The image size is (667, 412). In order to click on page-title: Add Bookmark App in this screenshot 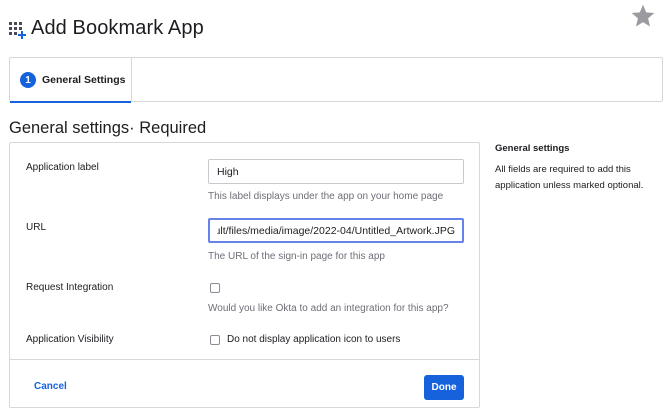, I will do `click(117, 28)`.